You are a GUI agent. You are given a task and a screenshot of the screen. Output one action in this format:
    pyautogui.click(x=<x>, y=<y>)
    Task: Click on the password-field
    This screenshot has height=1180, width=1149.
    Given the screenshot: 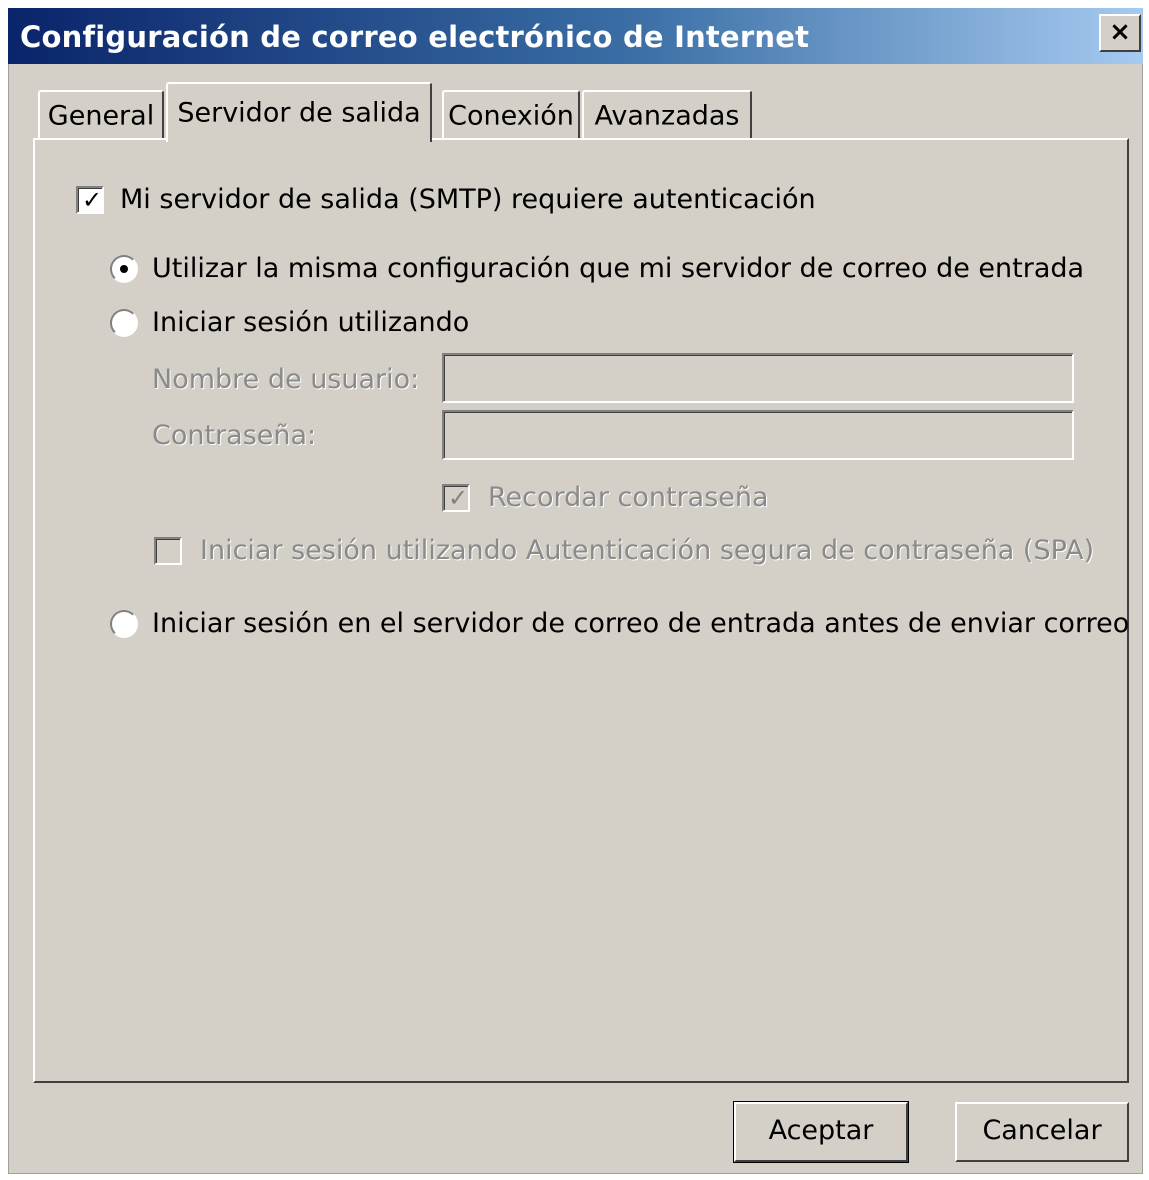 What is the action you would take?
    pyautogui.click(x=758, y=435)
    